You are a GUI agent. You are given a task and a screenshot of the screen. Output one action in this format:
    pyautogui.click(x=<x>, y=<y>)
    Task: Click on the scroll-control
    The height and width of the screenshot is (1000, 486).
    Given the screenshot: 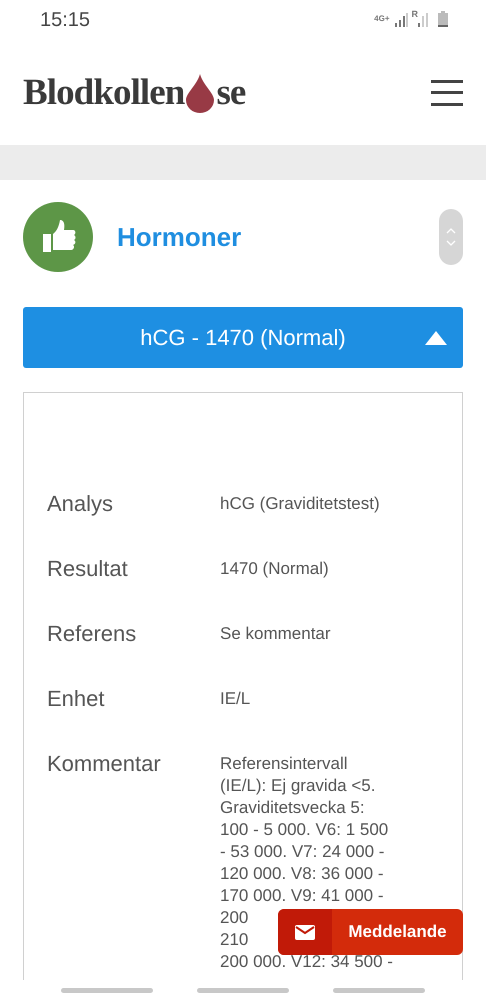 What is the action you would take?
    pyautogui.click(x=451, y=237)
    